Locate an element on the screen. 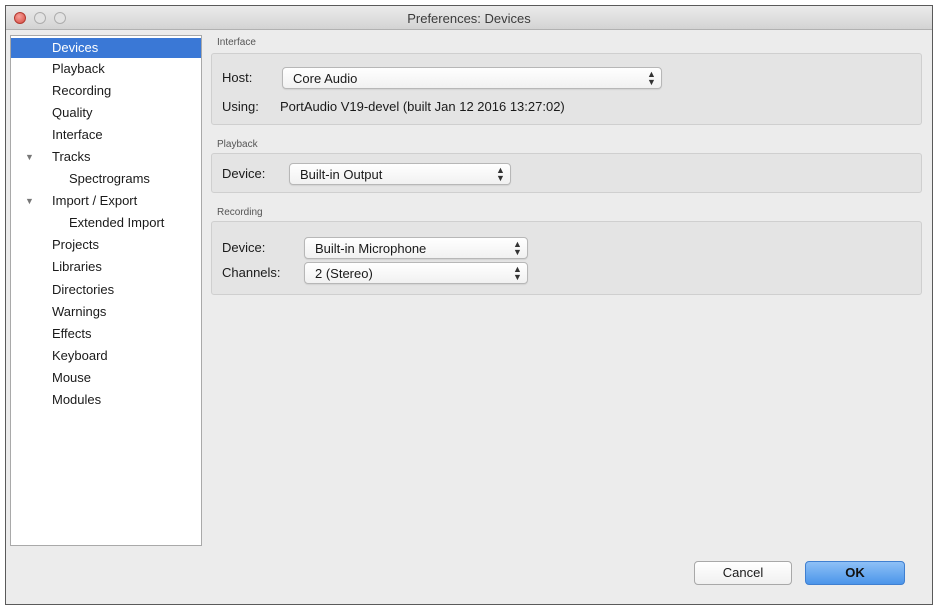  host-label: Host: is located at coordinates (237, 77).